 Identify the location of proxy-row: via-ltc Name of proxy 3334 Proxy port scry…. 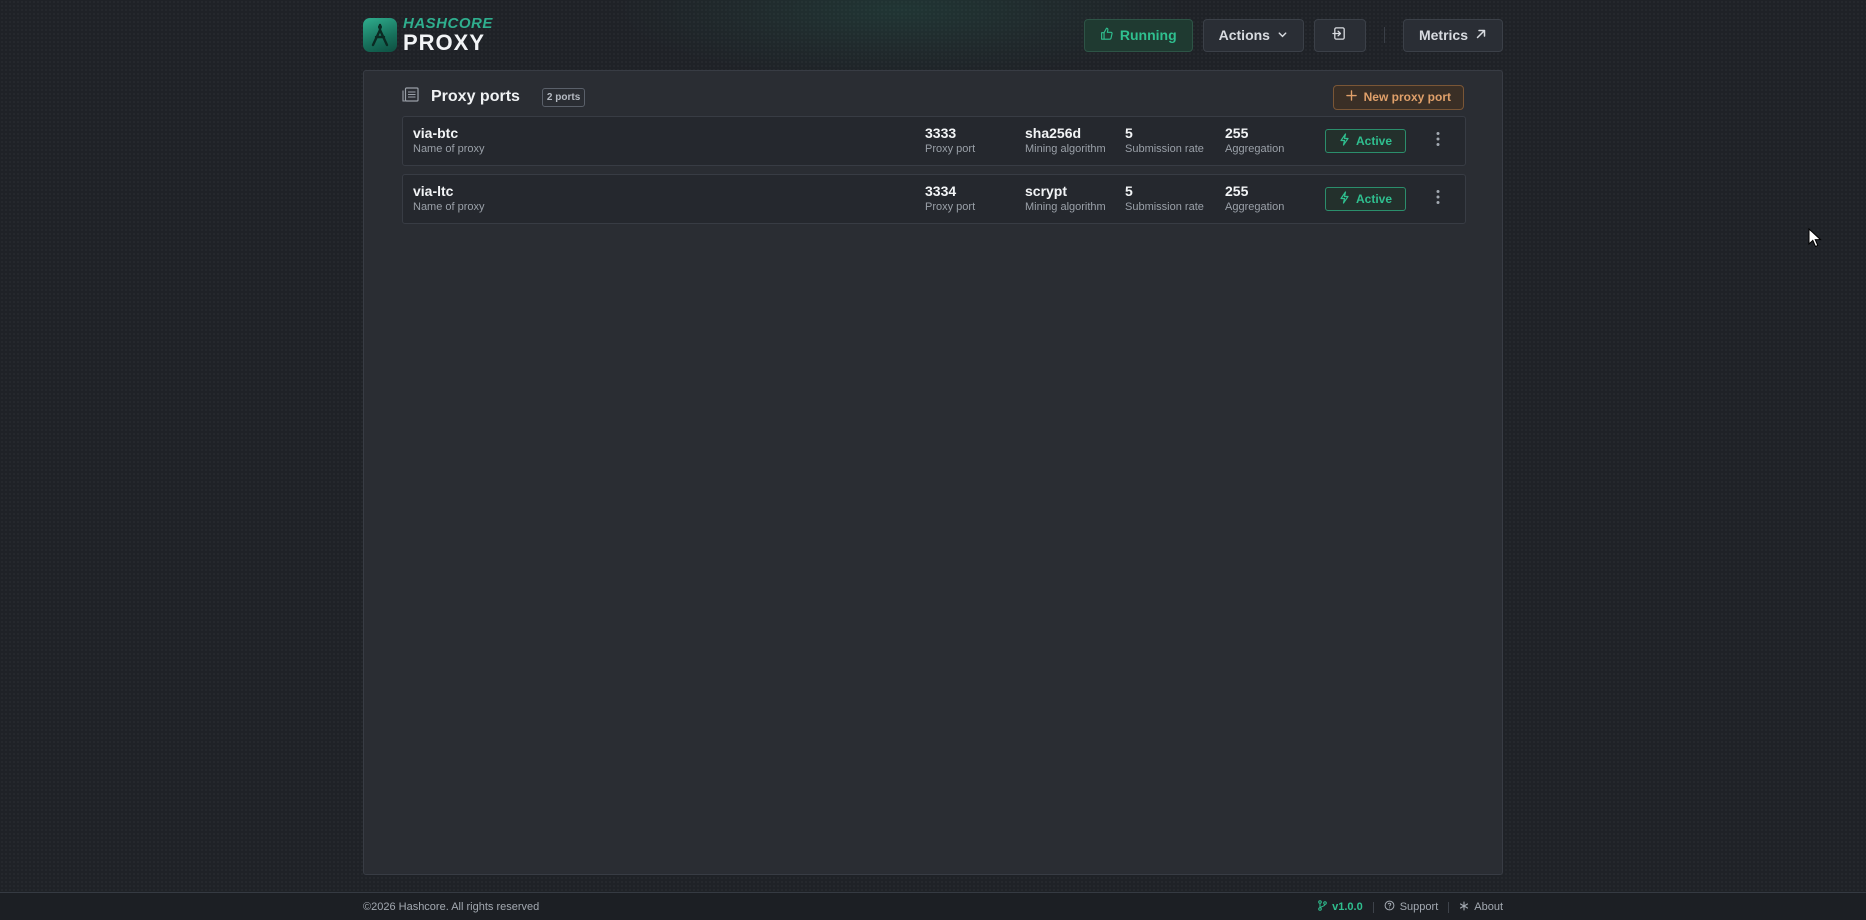
(934, 199).